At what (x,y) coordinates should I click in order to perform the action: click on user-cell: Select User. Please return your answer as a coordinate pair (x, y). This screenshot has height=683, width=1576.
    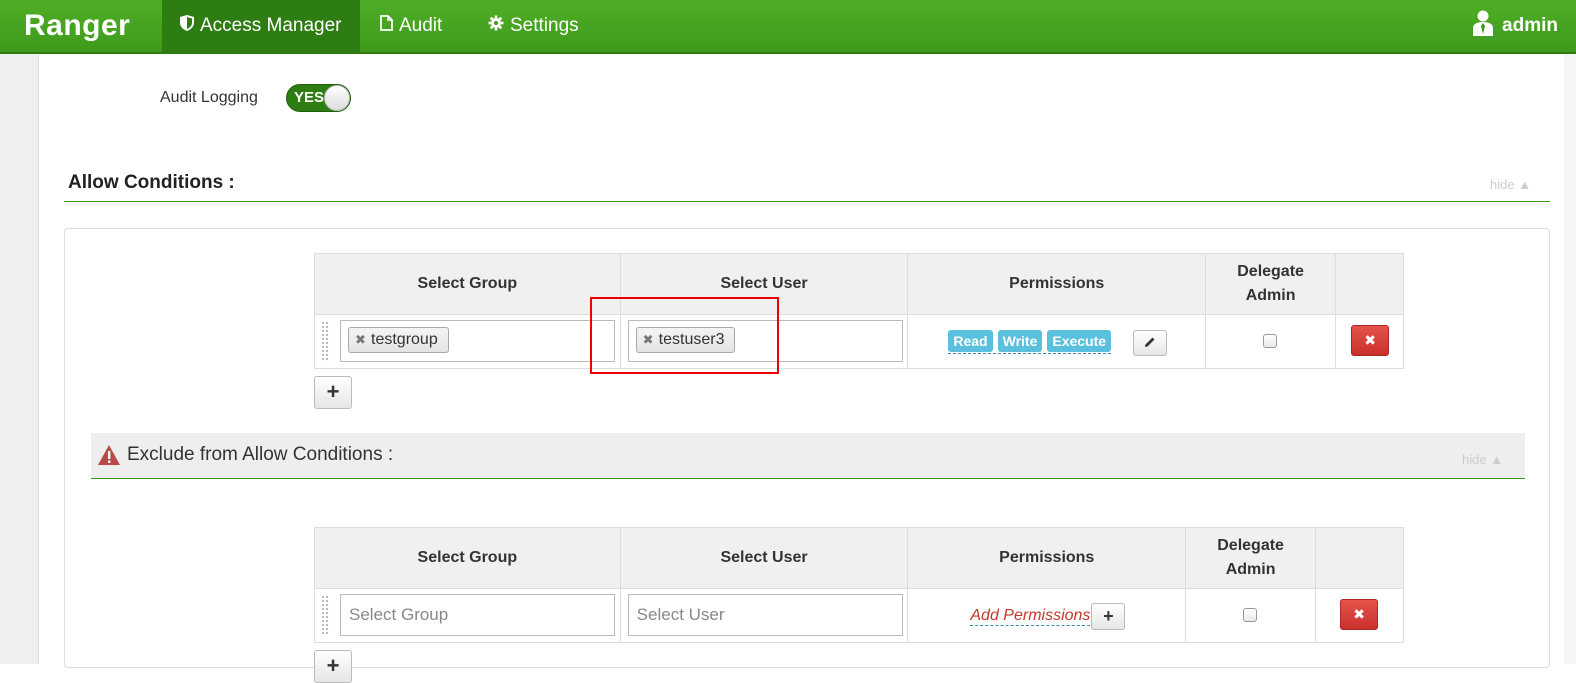
    Looking at the image, I should click on (764, 615).